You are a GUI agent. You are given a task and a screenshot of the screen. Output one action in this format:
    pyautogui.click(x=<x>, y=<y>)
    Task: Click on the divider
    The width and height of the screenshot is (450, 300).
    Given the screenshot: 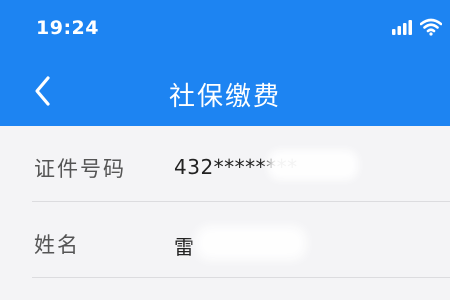 What is the action you would take?
    pyautogui.click(x=241, y=277)
    